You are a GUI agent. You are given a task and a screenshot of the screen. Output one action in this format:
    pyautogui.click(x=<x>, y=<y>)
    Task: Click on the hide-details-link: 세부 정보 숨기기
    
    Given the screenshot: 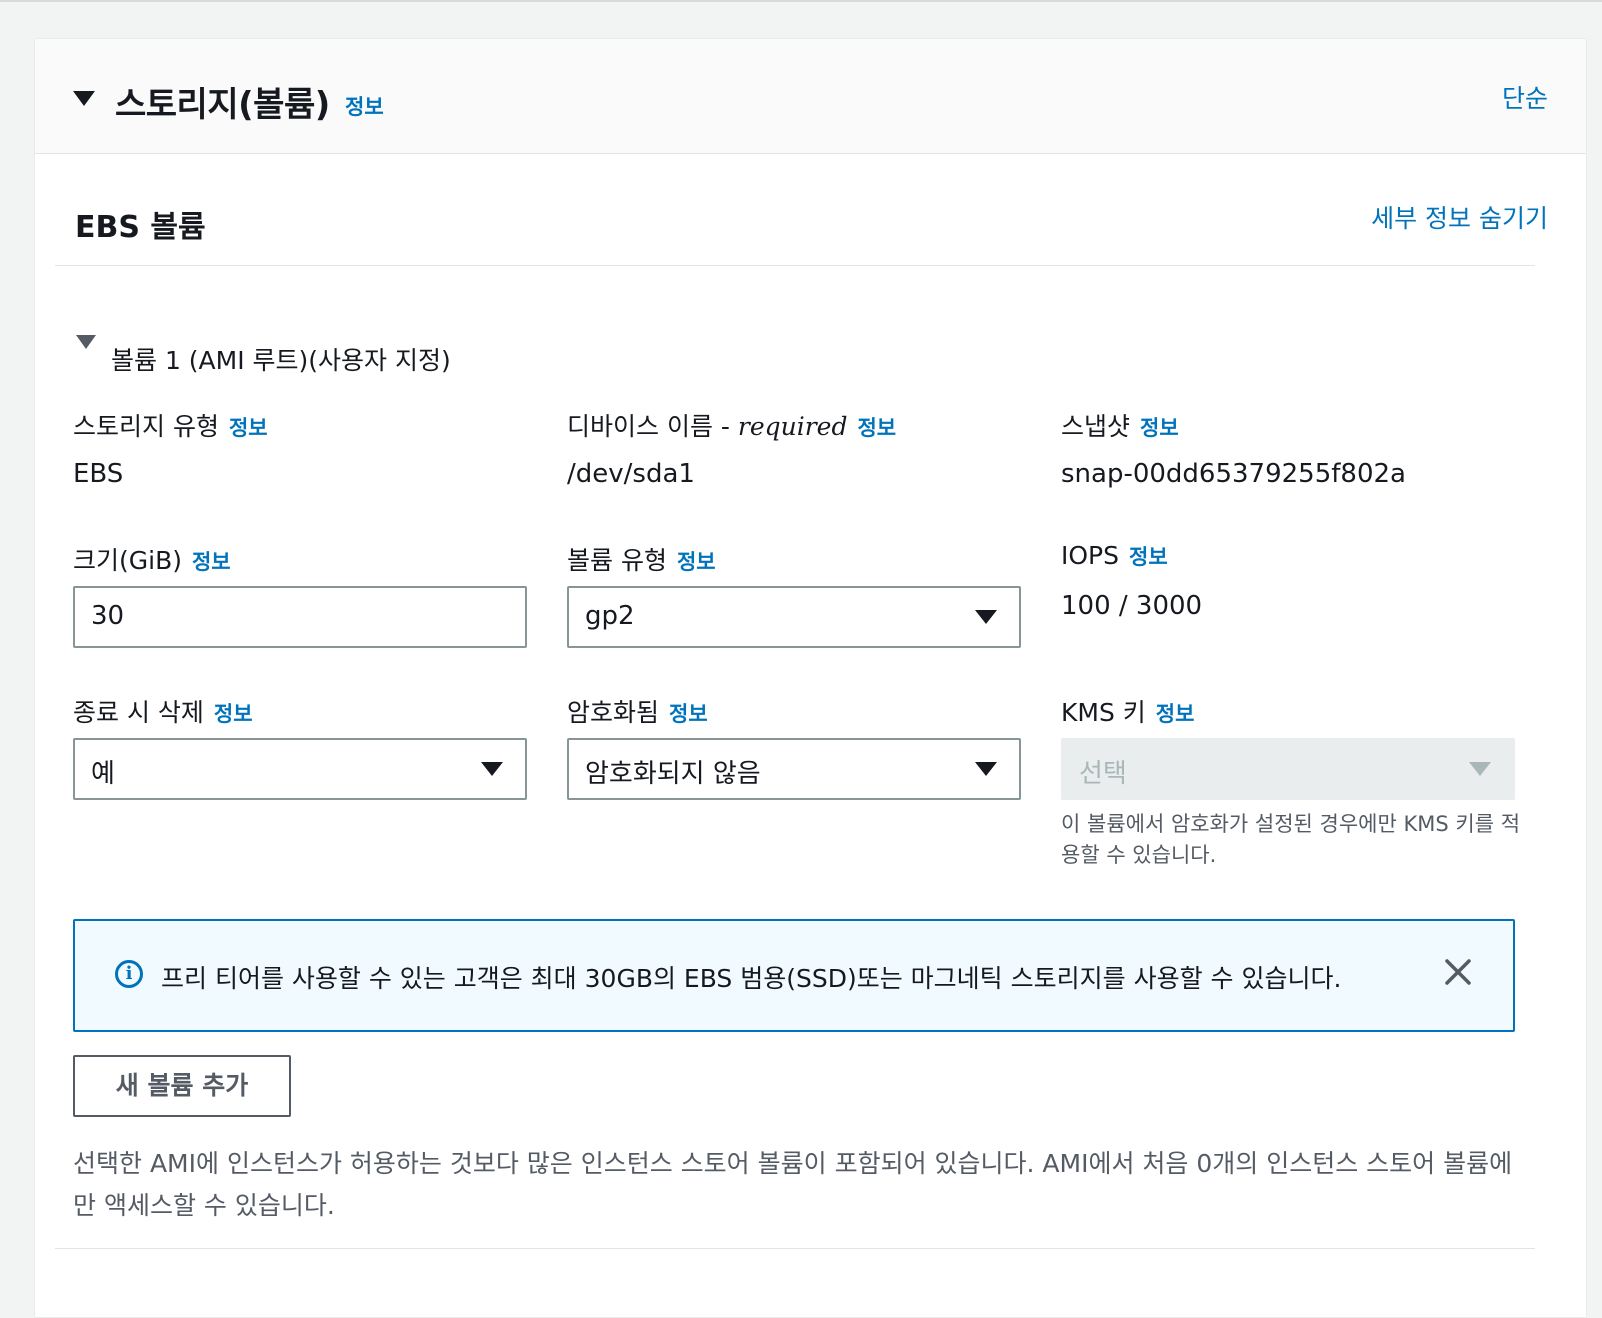 What is the action you would take?
    pyautogui.click(x=1459, y=217)
    